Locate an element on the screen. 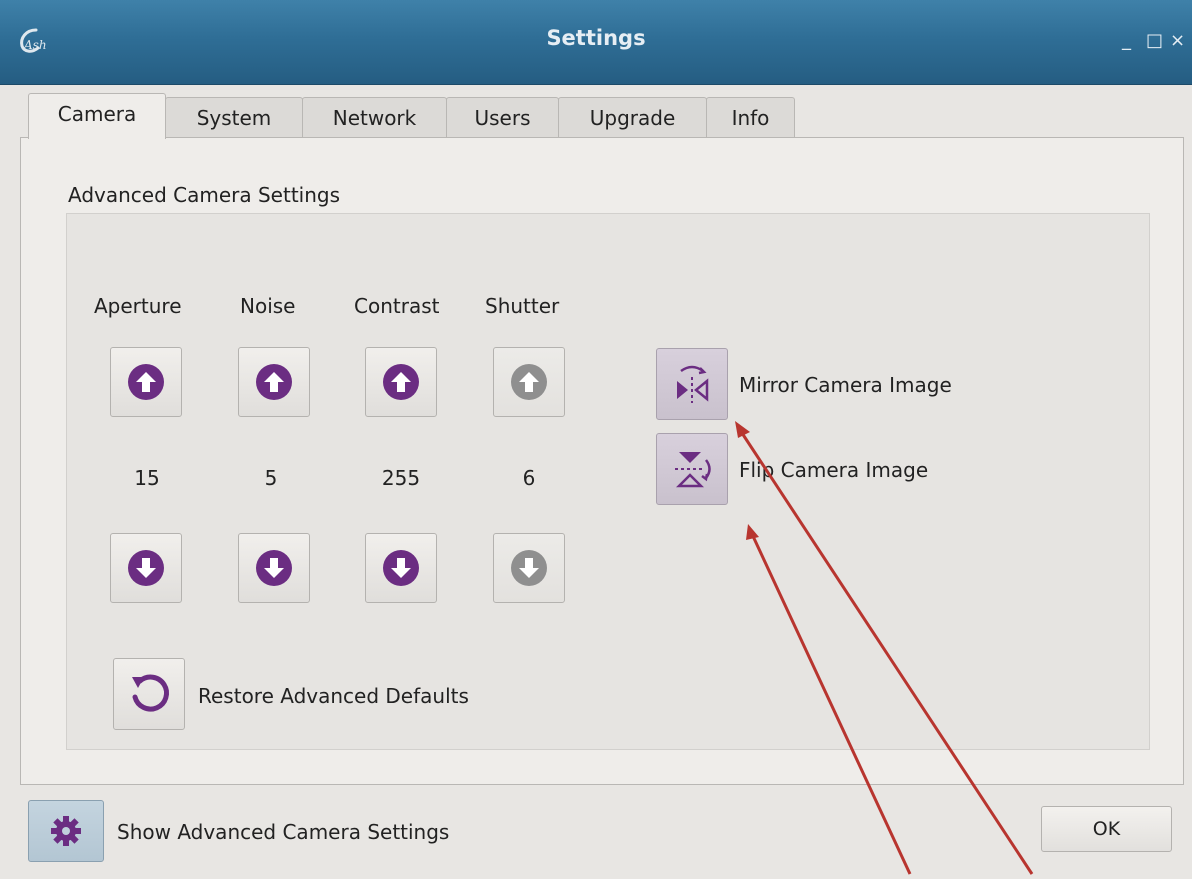  mirror-icon is located at coordinates (693, 384).